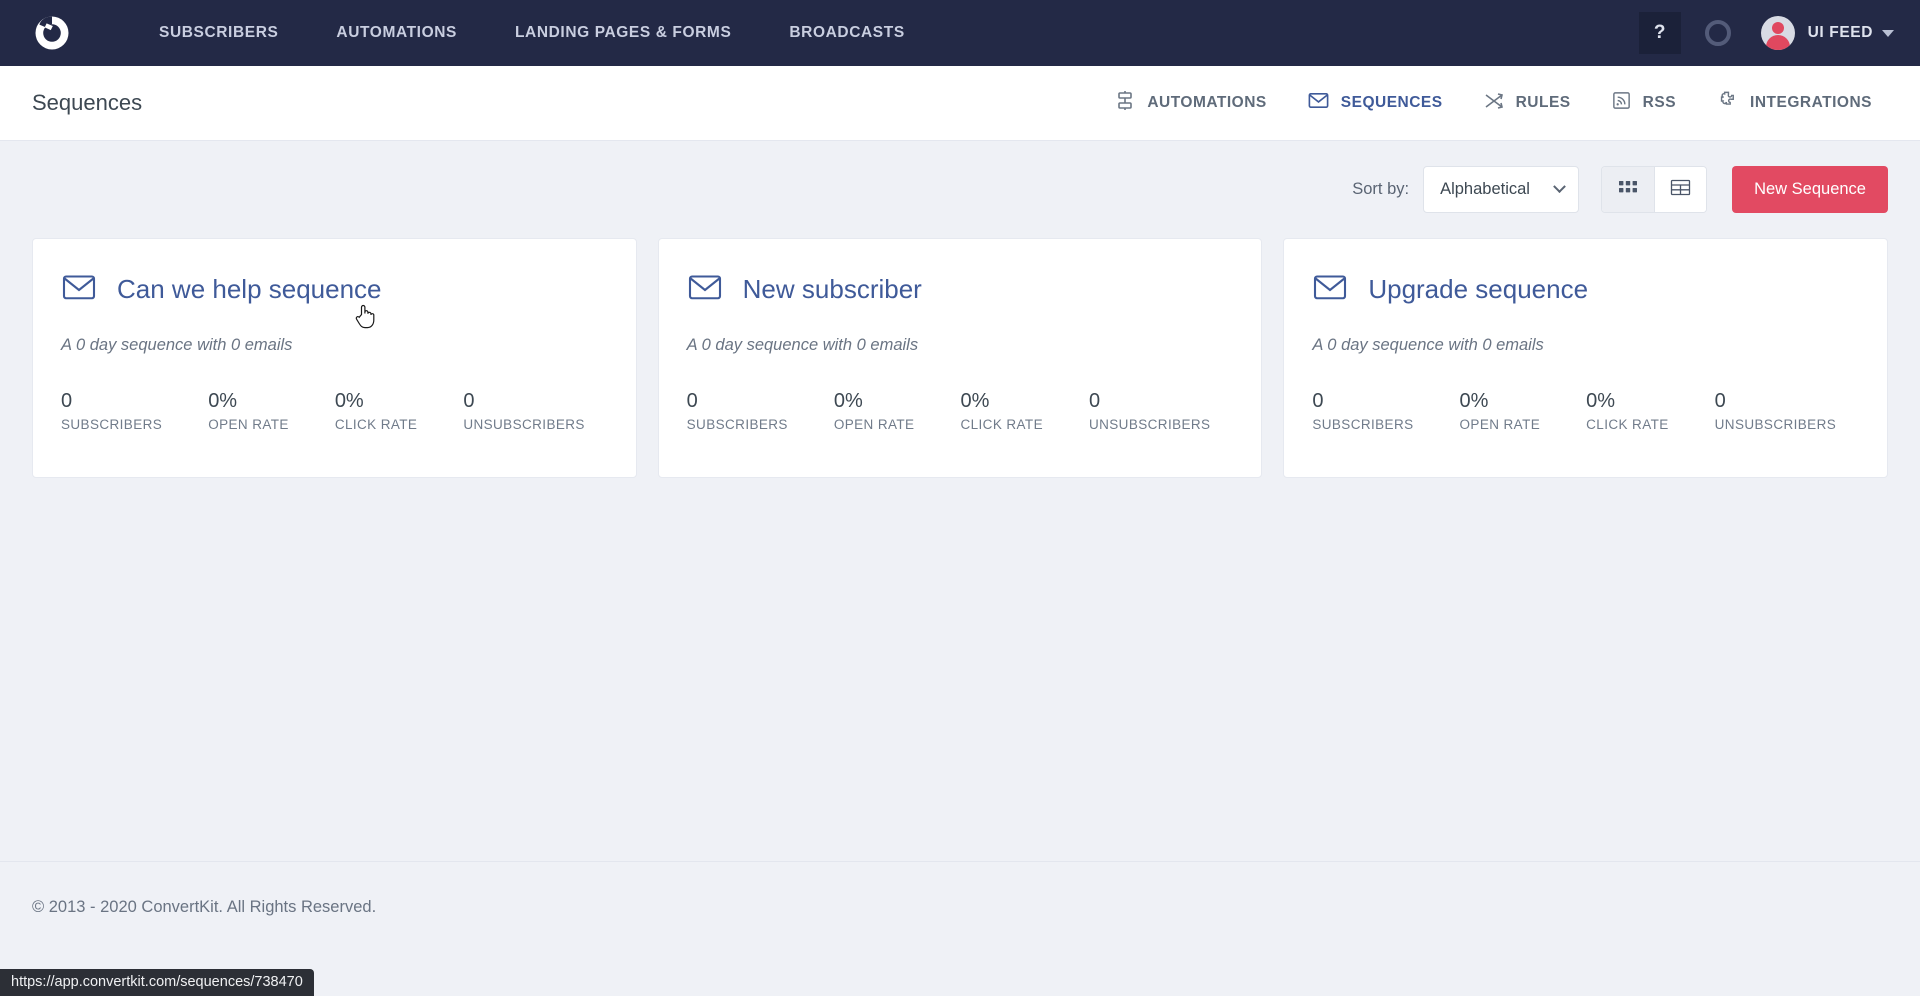  I want to click on sort-by-select: Alphabetical, so click(1501, 189).